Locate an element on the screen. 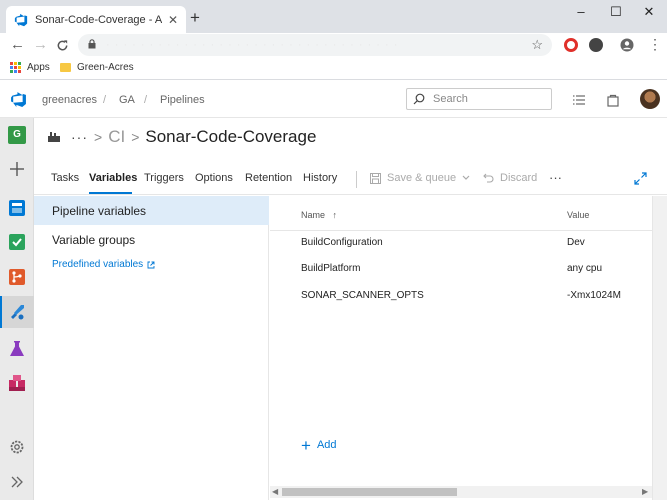 Image resolution: width=667 pixels, height=500 pixels. folder-icon is located at coordinates (65, 67).